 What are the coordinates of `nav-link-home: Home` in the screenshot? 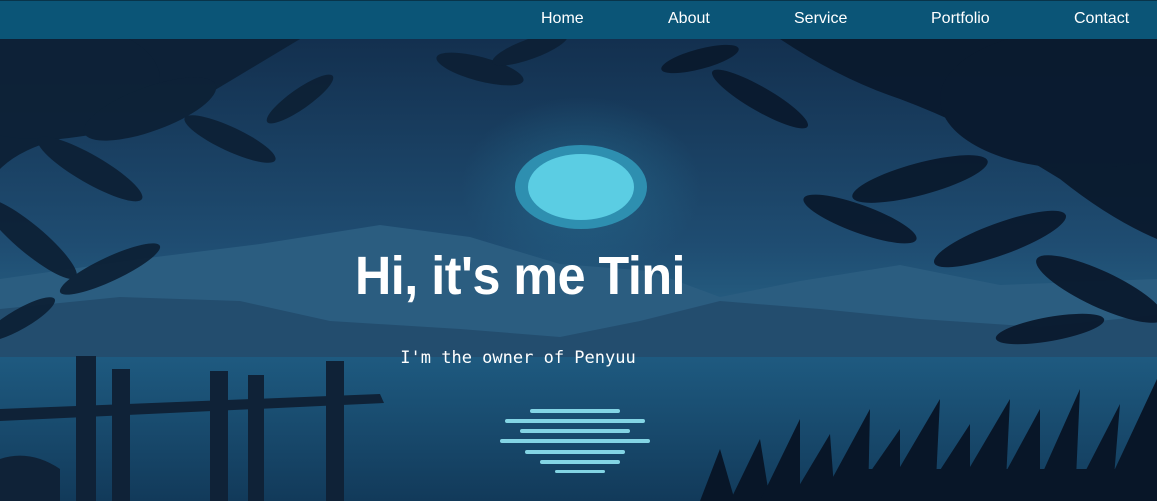 It's located at (562, 19).